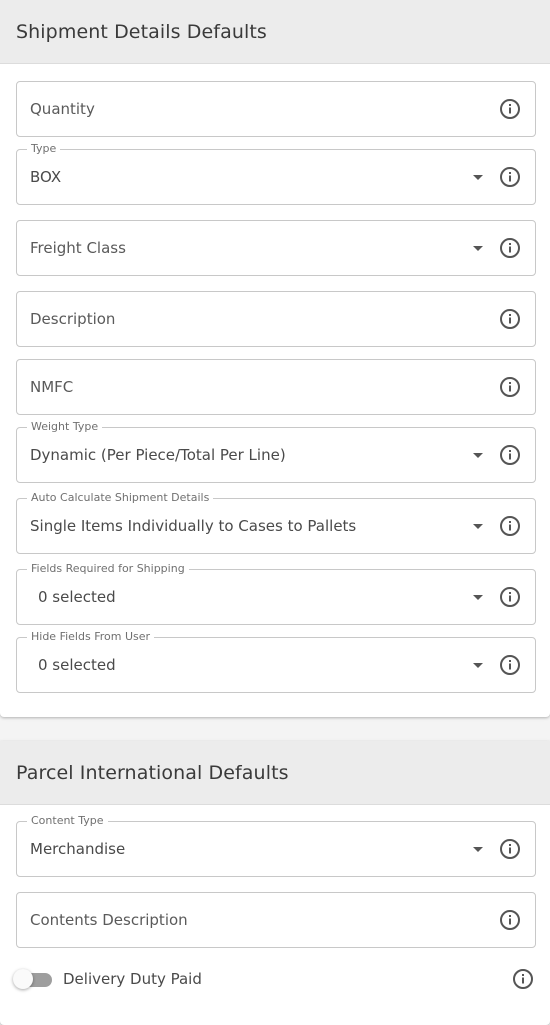 This screenshot has width=550, height=1025. What do you see at coordinates (276, 248) in the screenshot?
I see `freight-class-select: Freight Class` at bounding box center [276, 248].